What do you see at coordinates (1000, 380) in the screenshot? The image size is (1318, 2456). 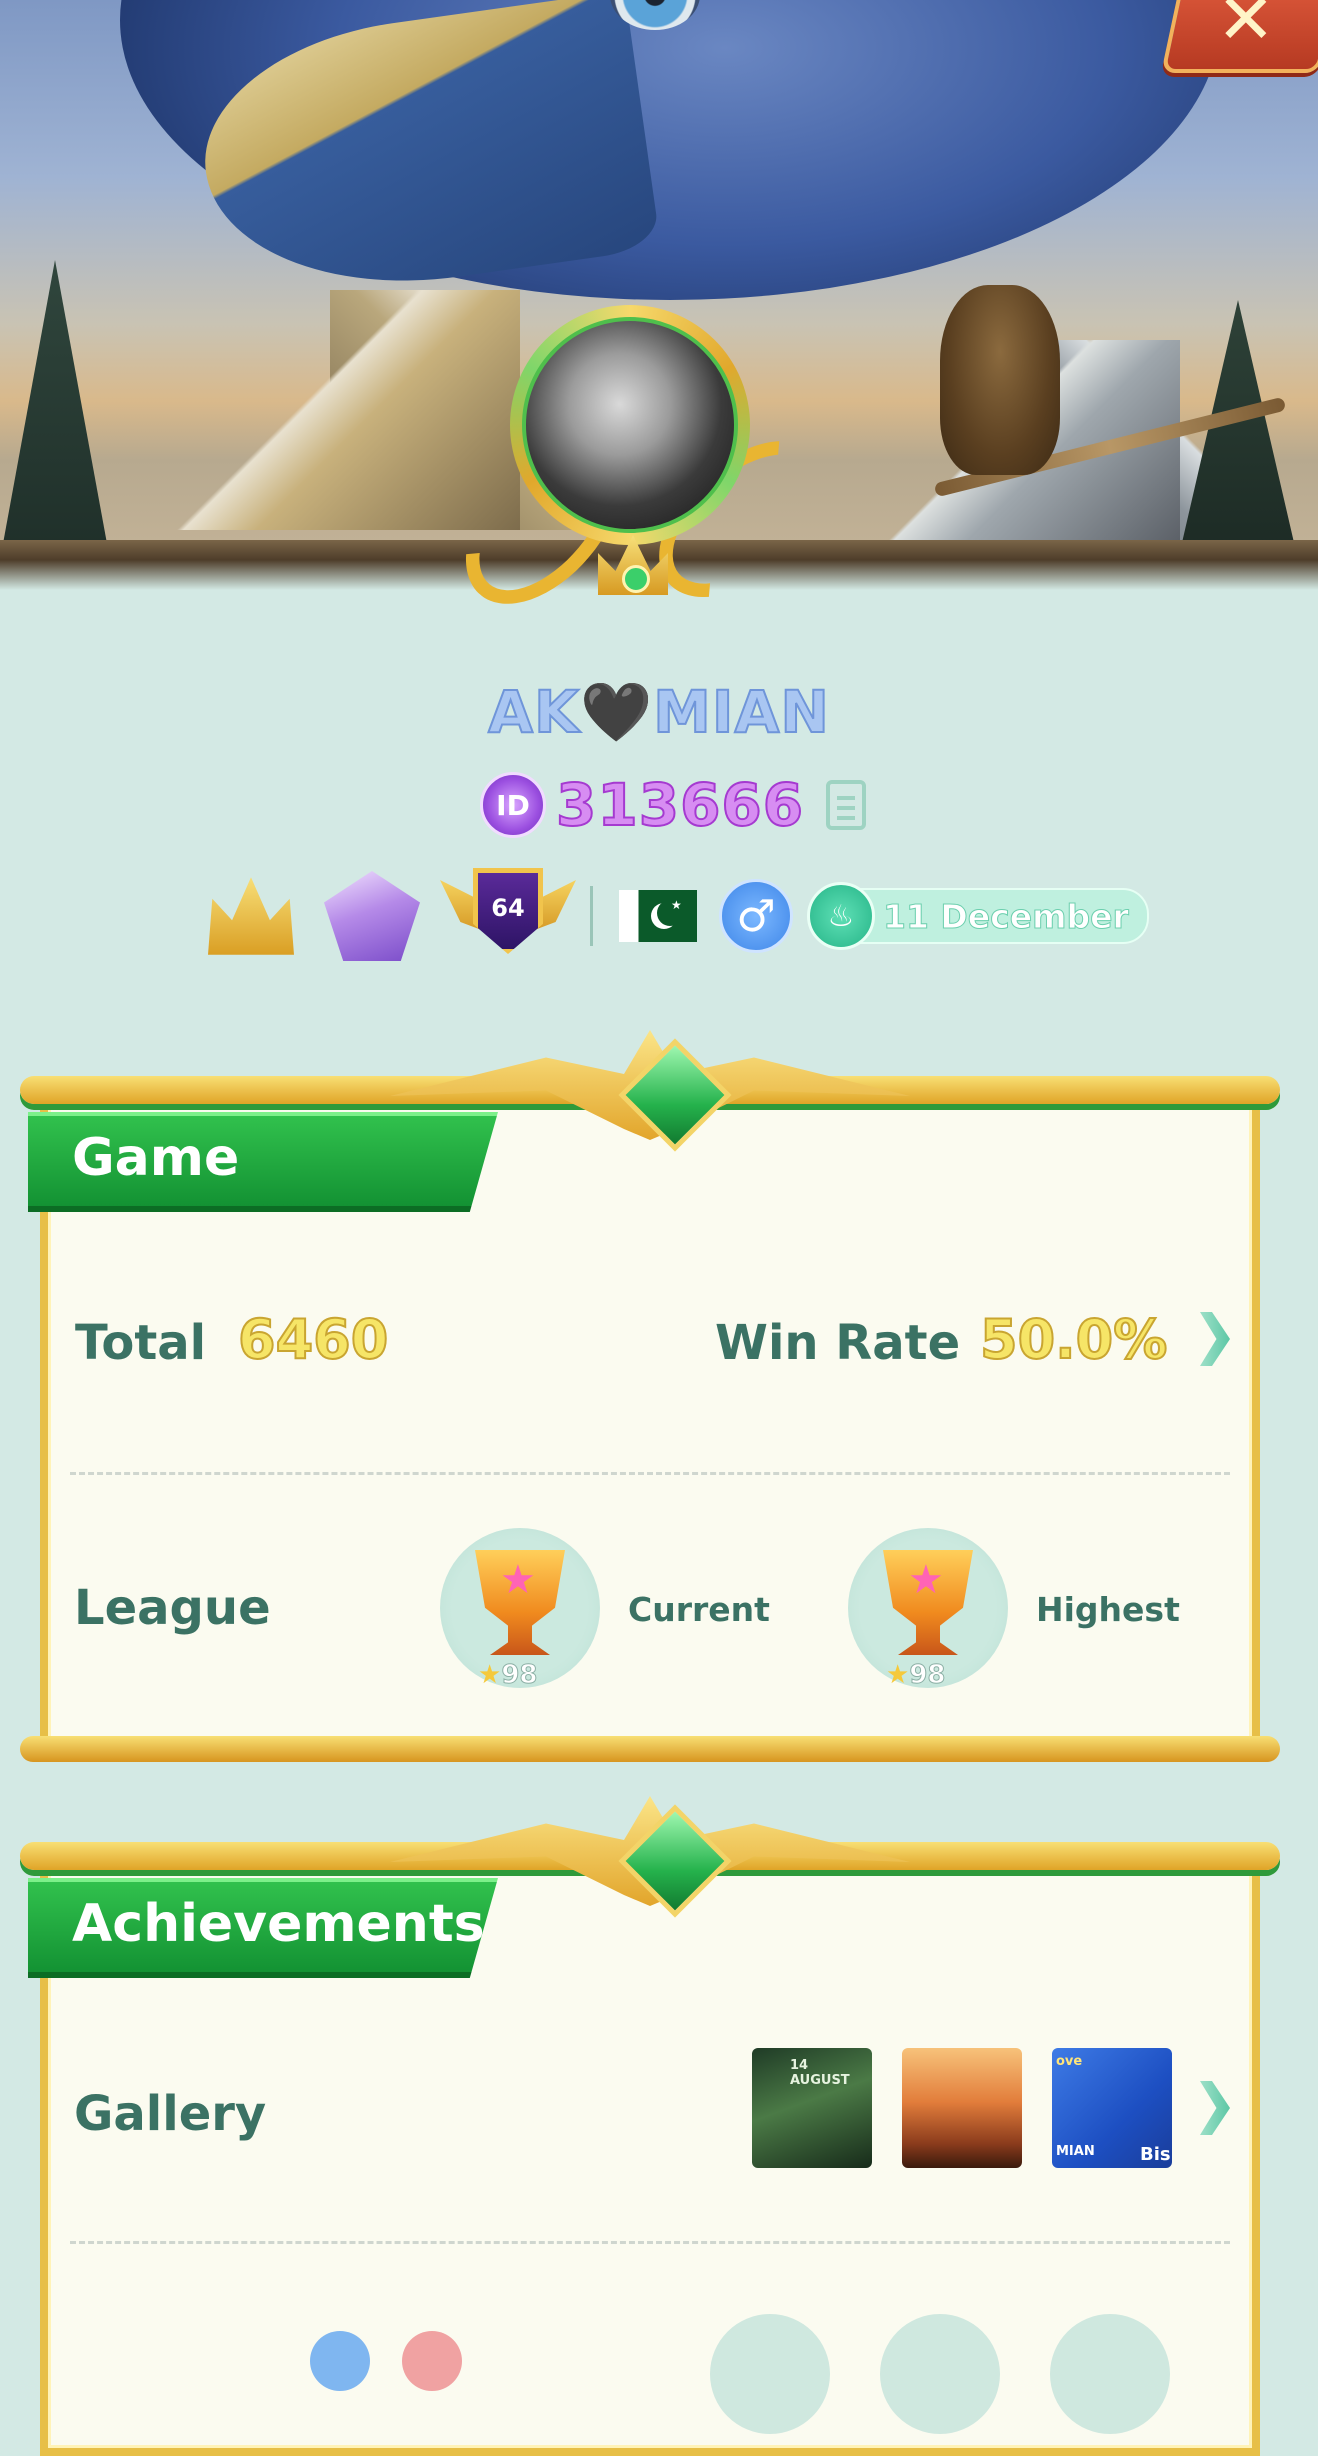 I see `banner-perched-eagle` at bounding box center [1000, 380].